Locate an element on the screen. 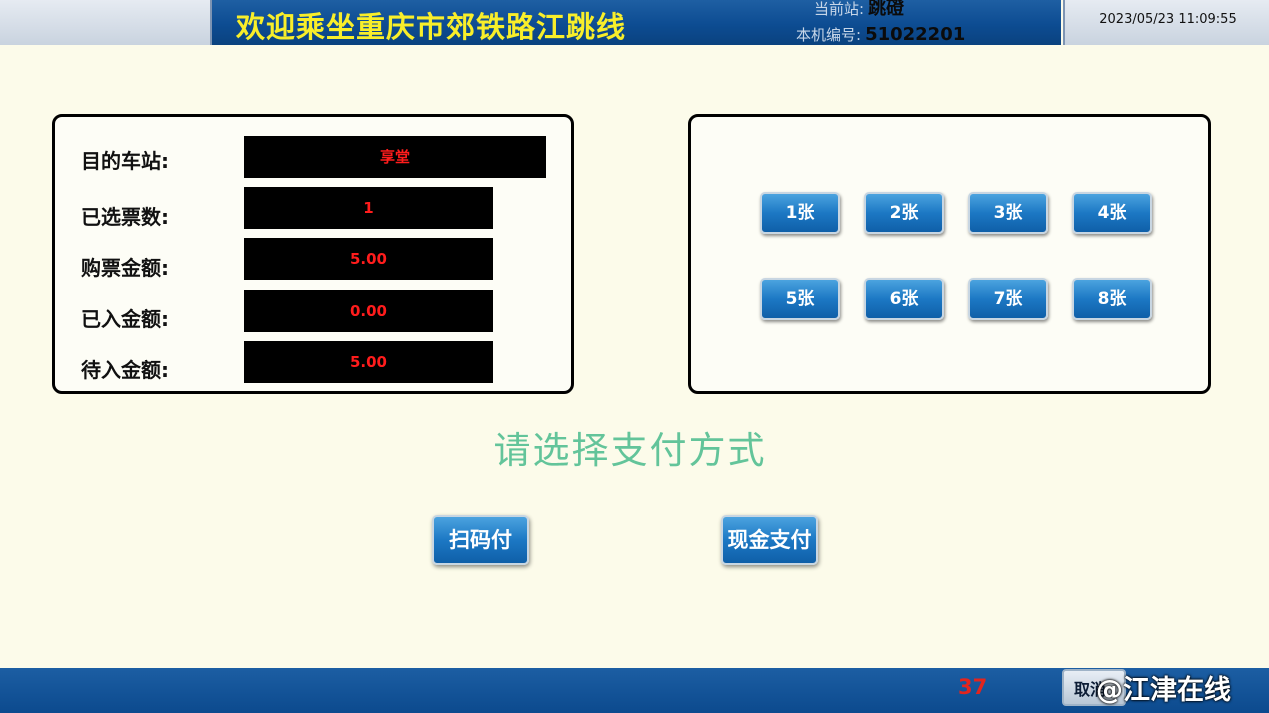 The image size is (1269, 713). cash-pay-button: 现金支付 is located at coordinates (769, 540).